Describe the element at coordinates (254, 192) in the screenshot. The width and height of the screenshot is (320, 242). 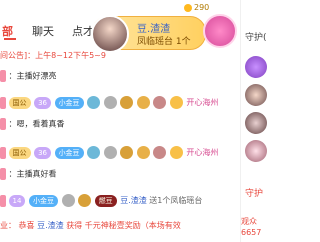
I see `guard-button: 守护` at that location.